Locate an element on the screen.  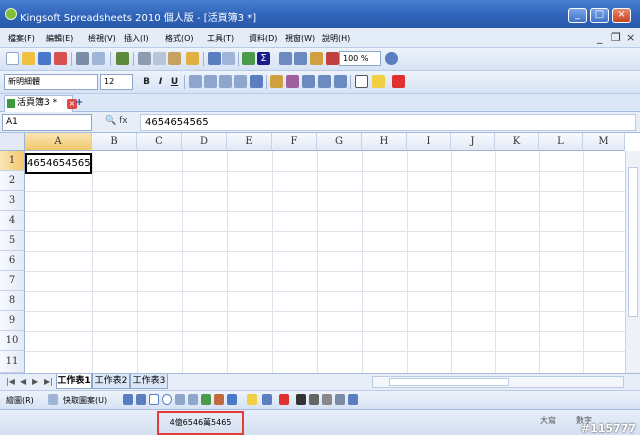
autoshapes-button: 快取圖案(U) is located at coordinates (85, 400).